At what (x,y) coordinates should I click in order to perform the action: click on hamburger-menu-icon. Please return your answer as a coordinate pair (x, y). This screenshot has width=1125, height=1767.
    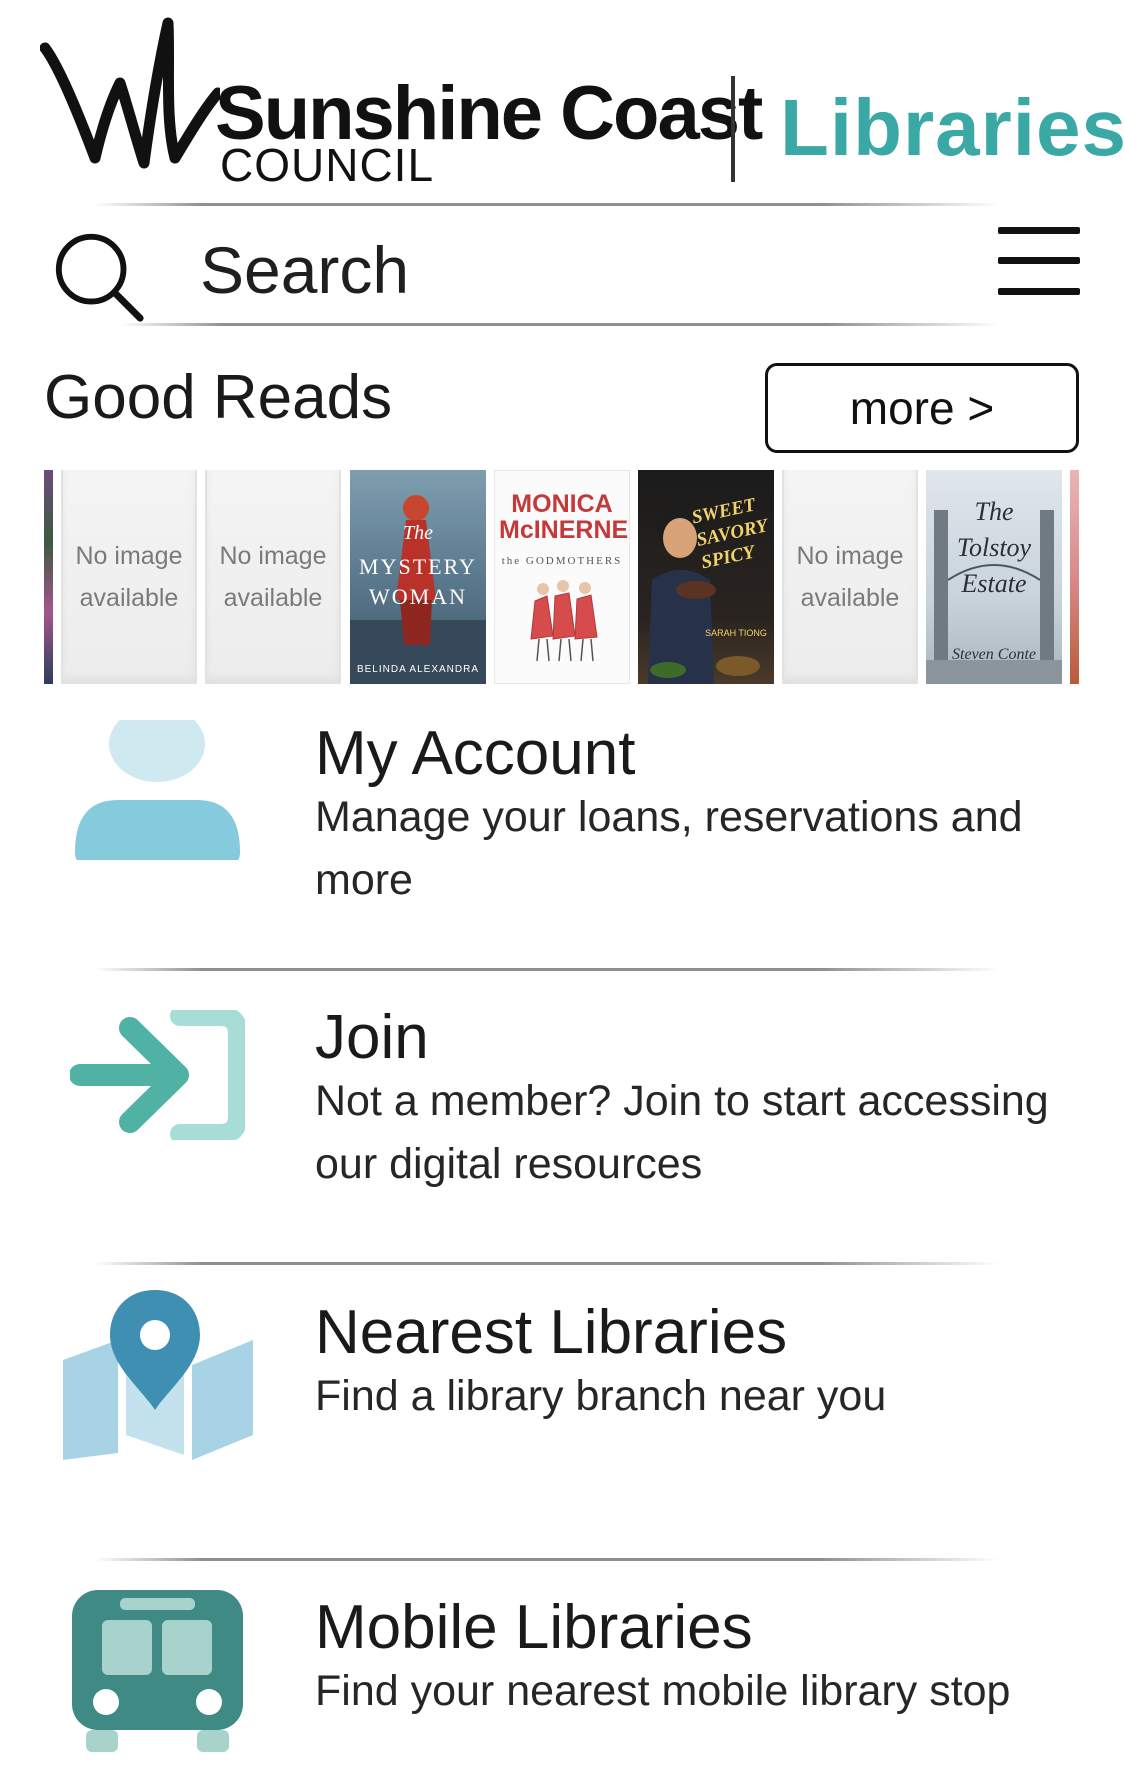
    Looking at the image, I should click on (1039, 261).